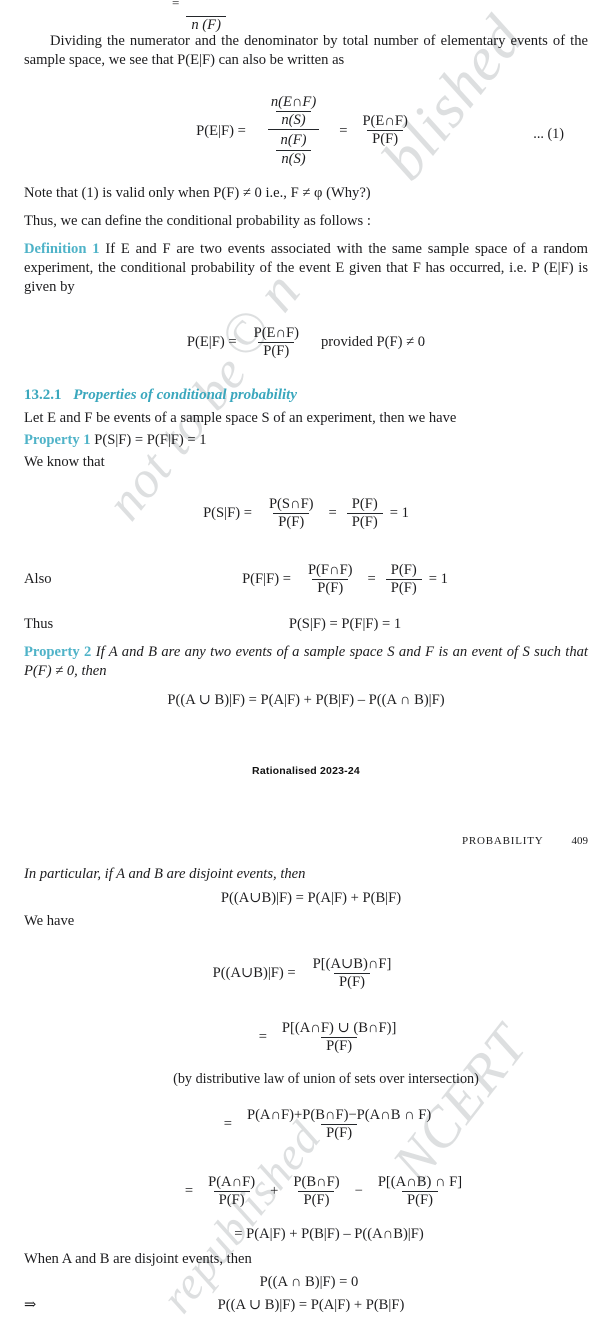 The image size is (612, 1319). What do you see at coordinates (49, 920) in the screenshot?
I see `we-have-line: We have` at bounding box center [49, 920].